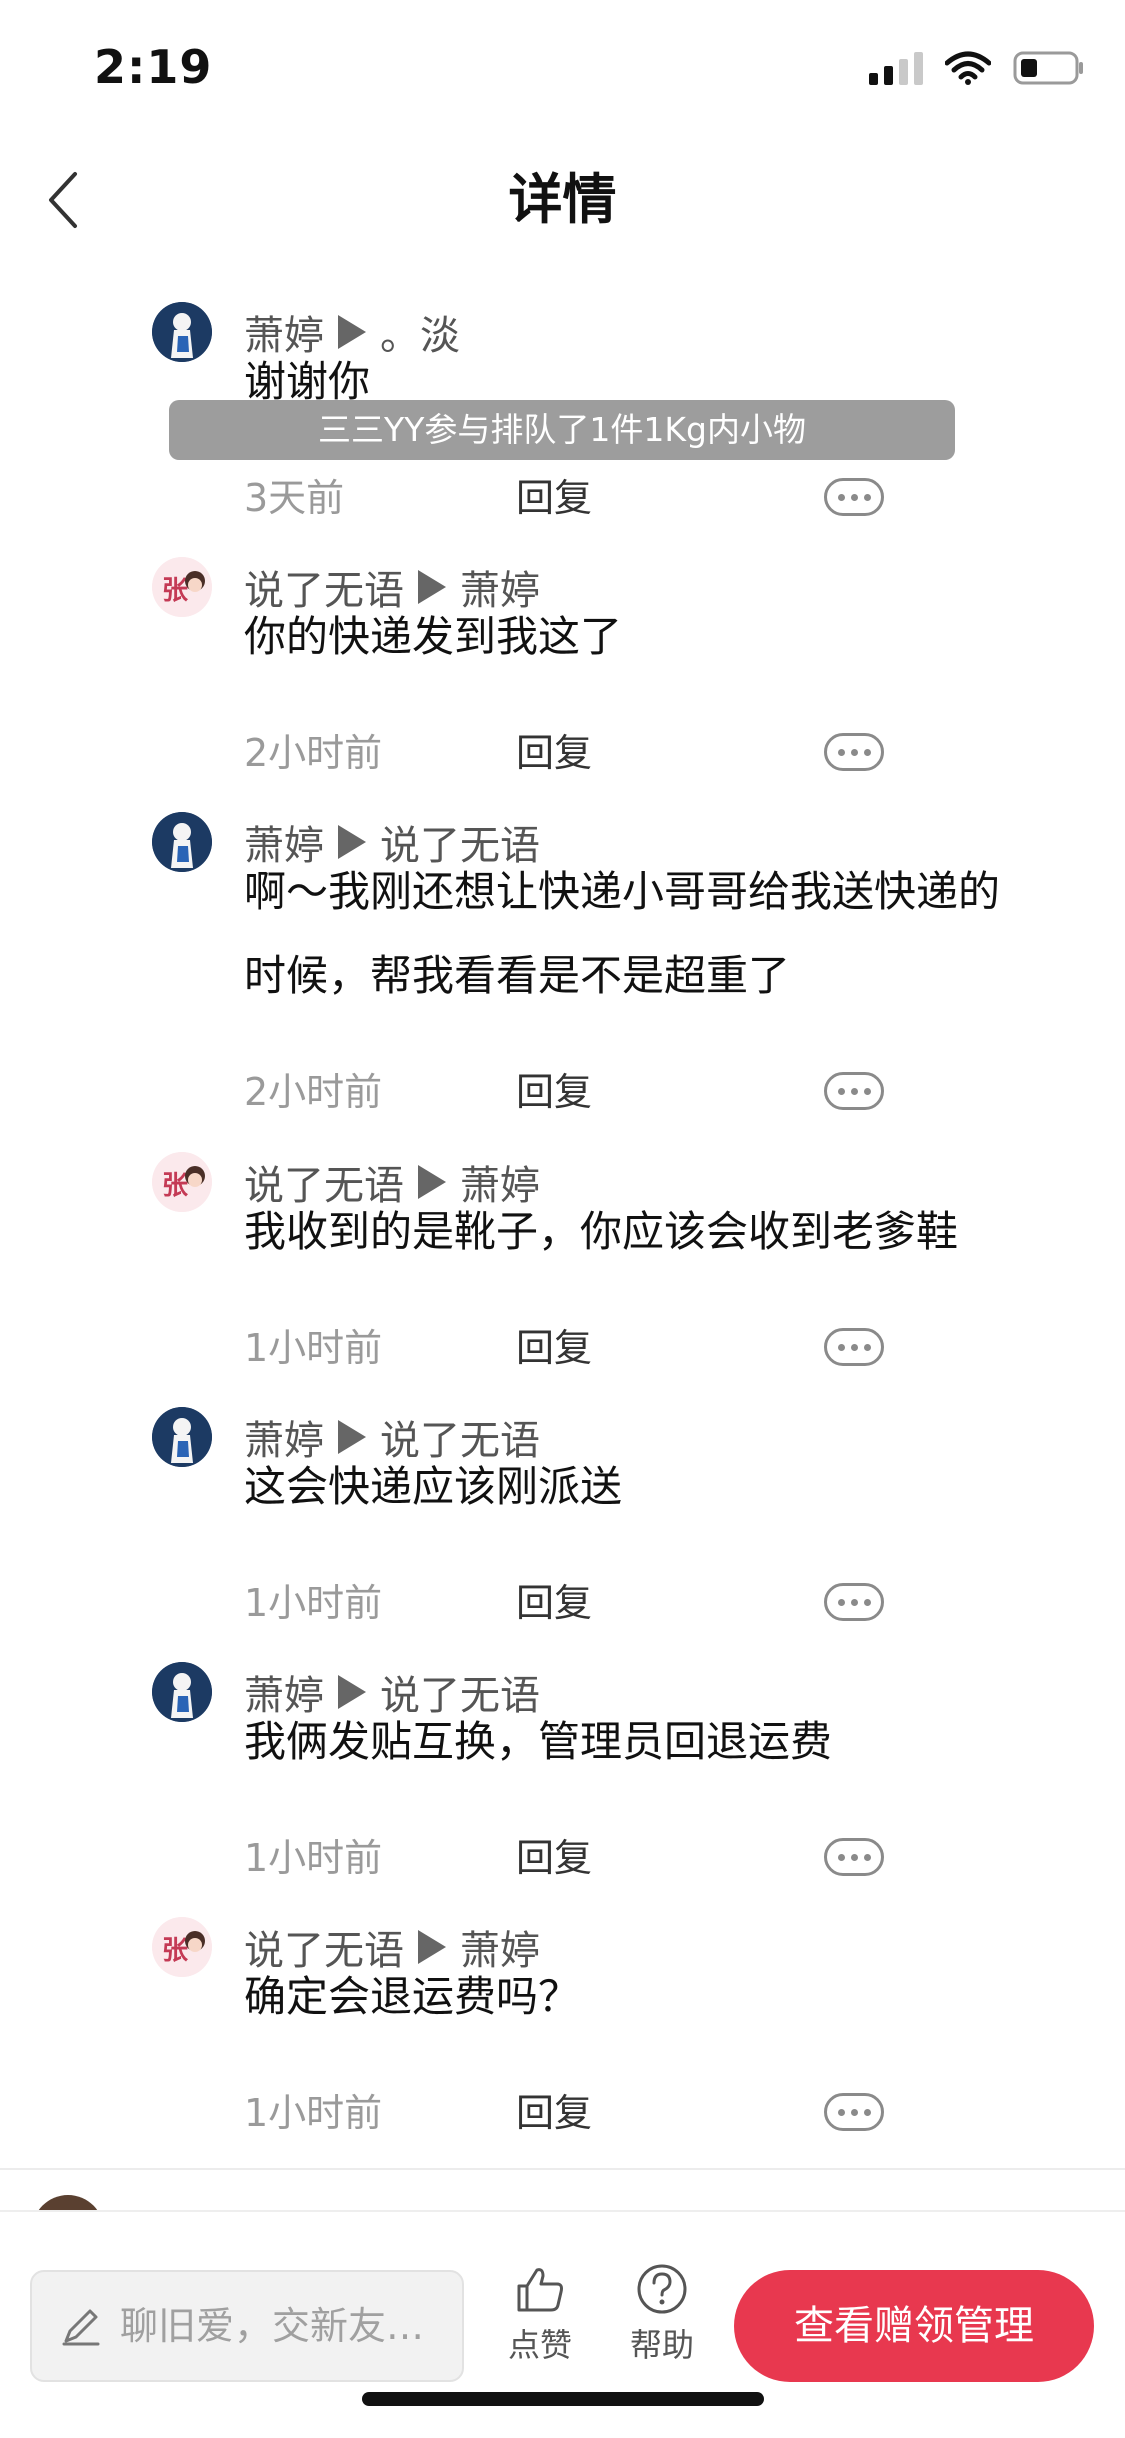 The width and height of the screenshot is (1125, 2438). What do you see at coordinates (562, 2169) in the screenshot?
I see `divider` at bounding box center [562, 2169].